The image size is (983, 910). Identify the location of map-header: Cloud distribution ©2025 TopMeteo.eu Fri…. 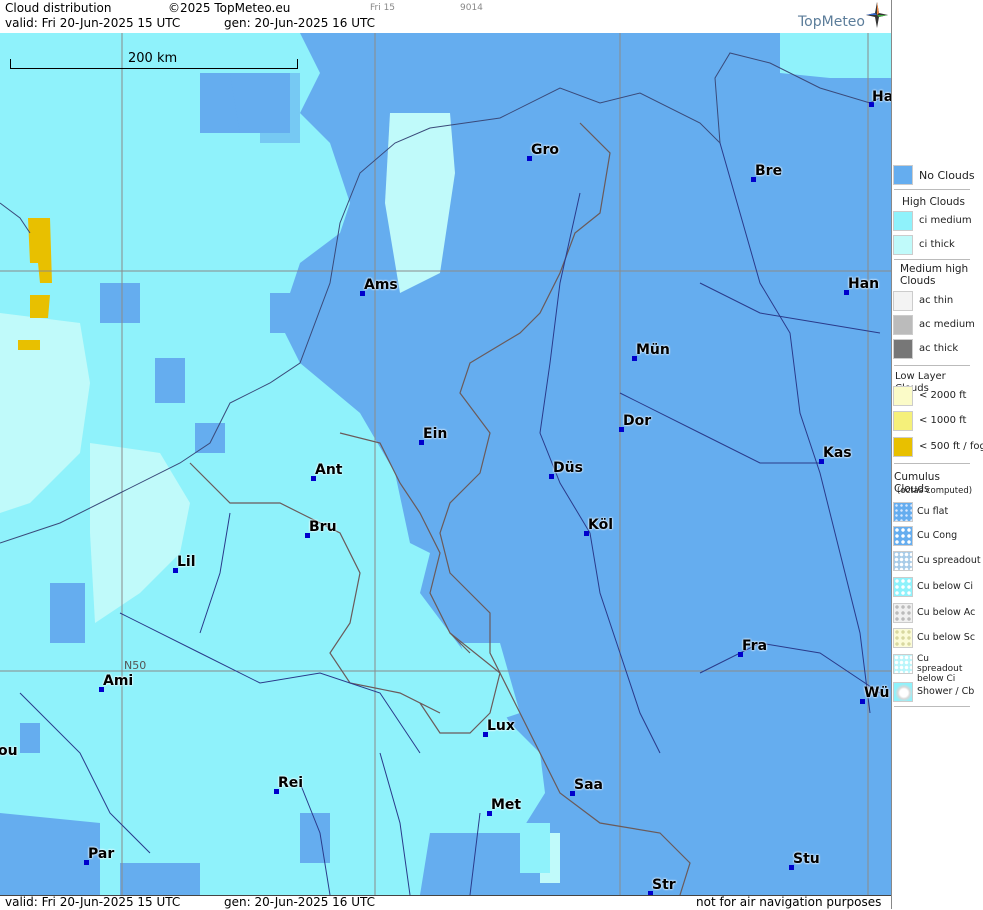
(445, 17).